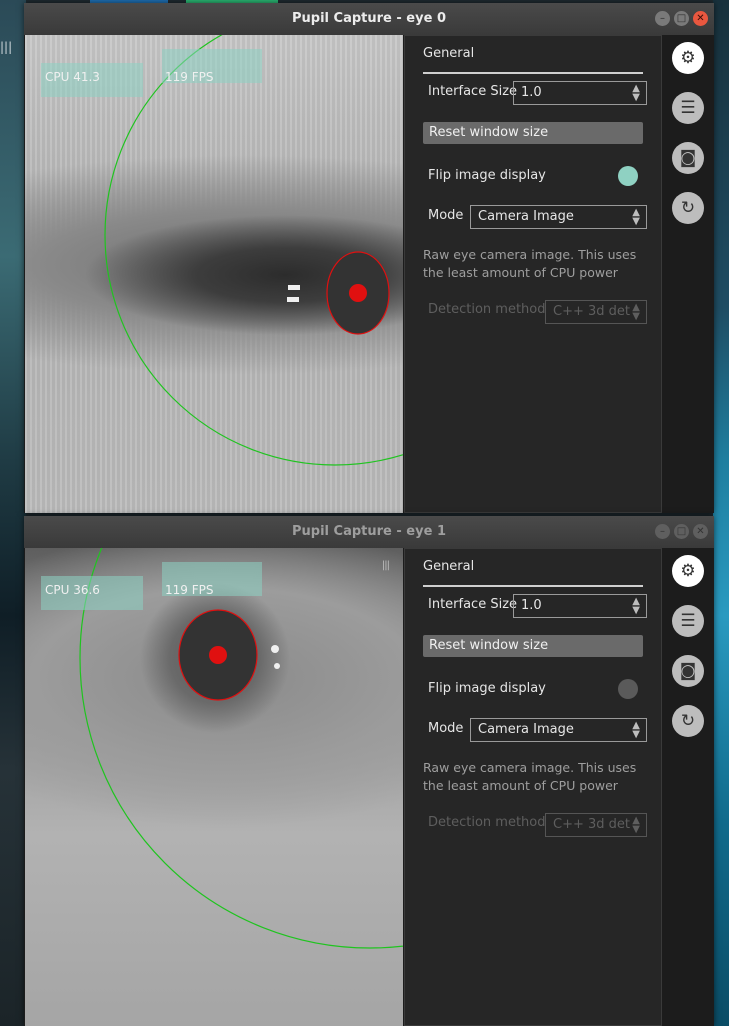 The width and height of the screenshot is (729, 1026). I want to click on window-titlebar: Pupil Capture - eye 1 – □ ✕, so click(369, 532).